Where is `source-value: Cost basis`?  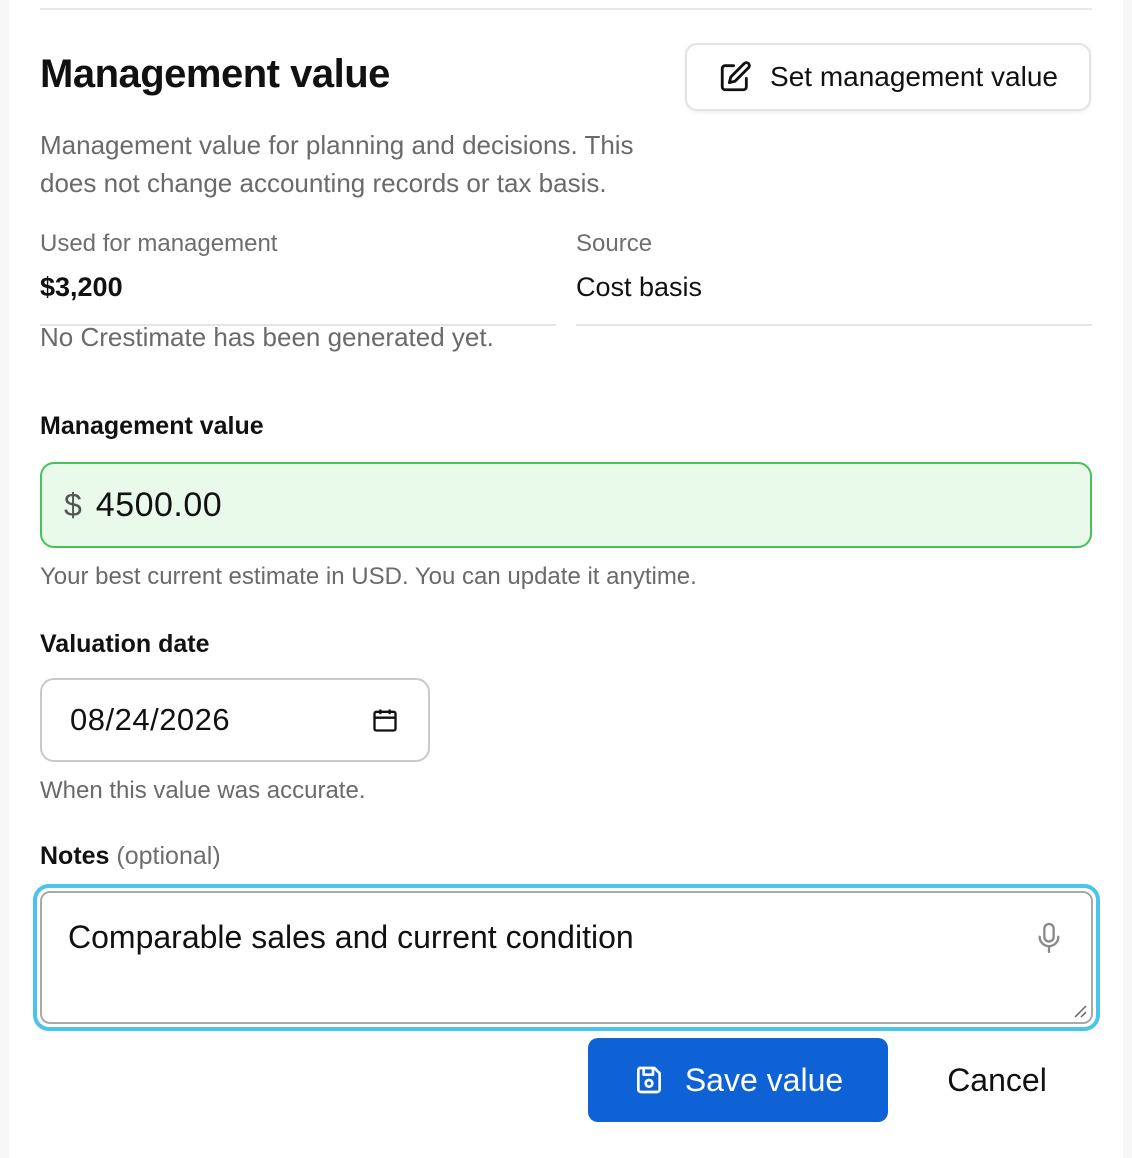 source-value: Cost basis is located at coordinates (639, 287).